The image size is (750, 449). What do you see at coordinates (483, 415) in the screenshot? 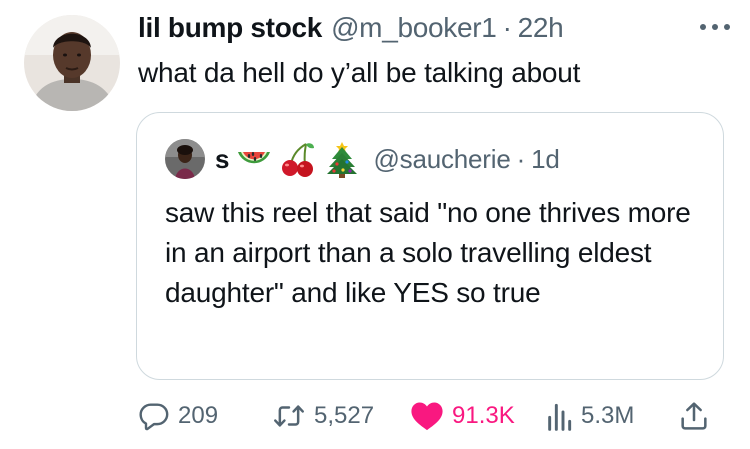
I see `like-count: 91.3K` at bounding box center [483, 415].